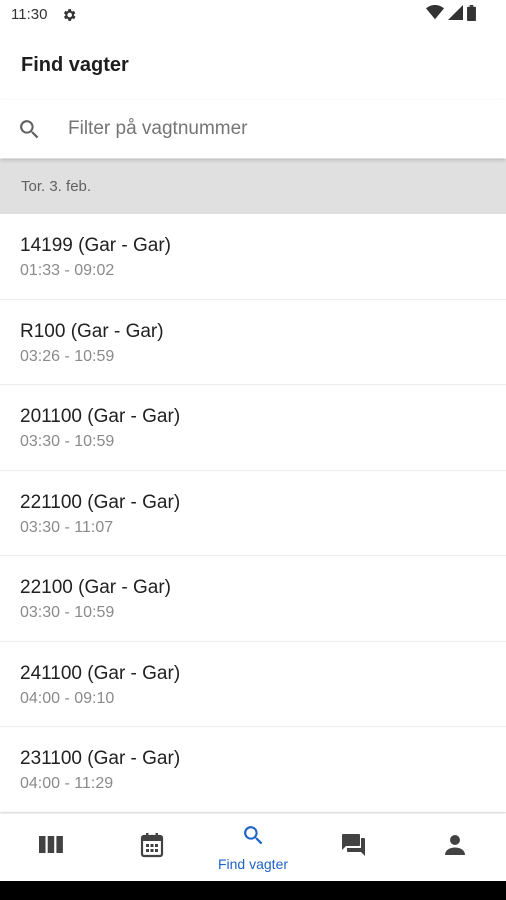 The height and width of the screenshot is (900, 506). I want to click on shift-title: 22100 (Gar - Gar), so click(95, 587).